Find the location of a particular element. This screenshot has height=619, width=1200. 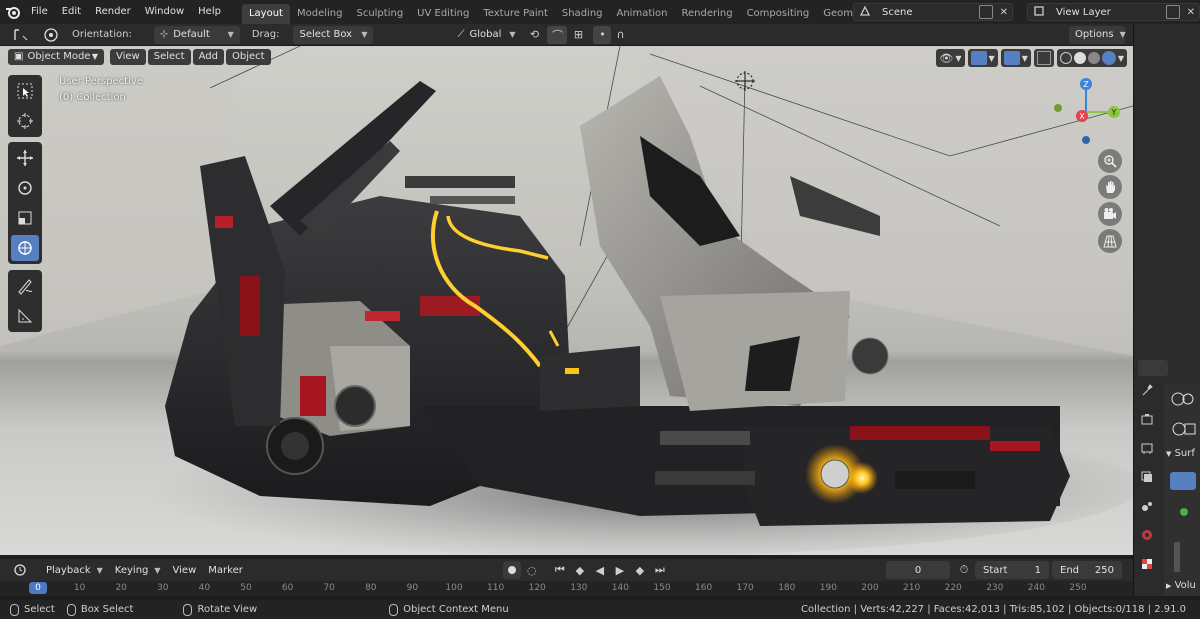

gizmo-toggle: ▼ is located at coordinates (982, 58).